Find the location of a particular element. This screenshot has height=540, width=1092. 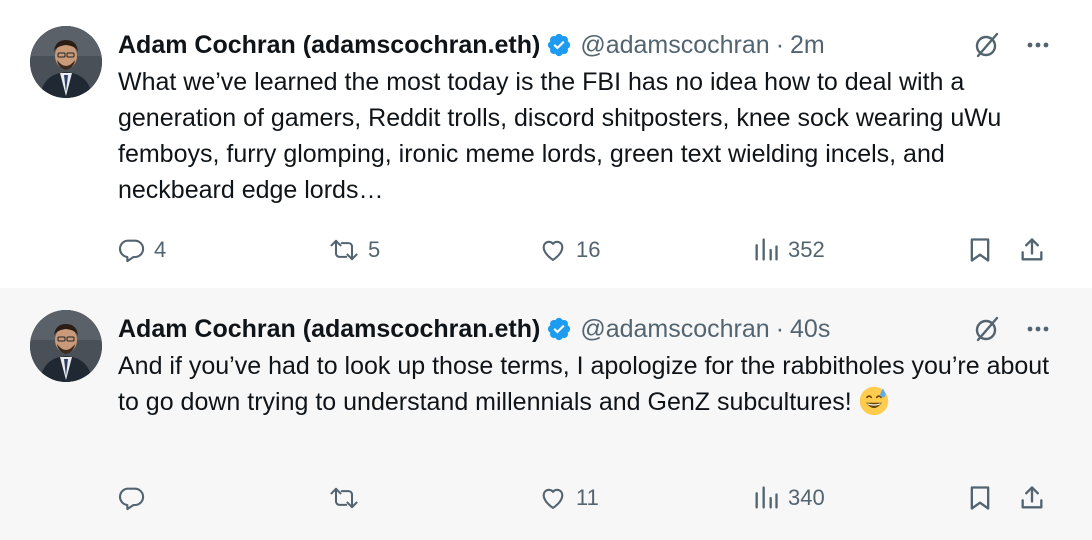

tweet-actions: 4 5 16 352 is located at coordinates (588, 250).